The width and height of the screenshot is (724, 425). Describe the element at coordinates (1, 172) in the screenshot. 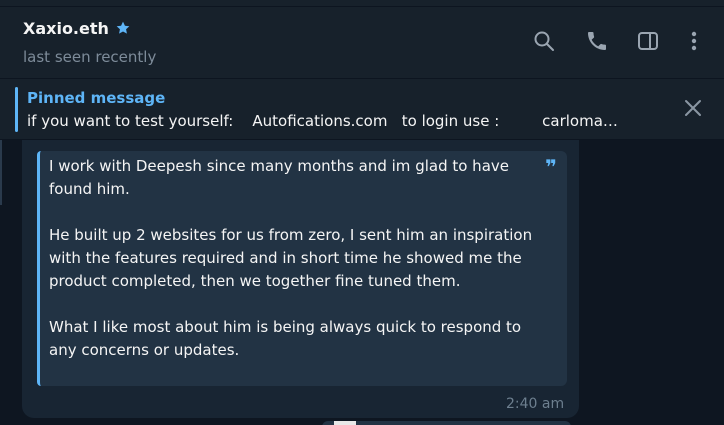

I see `scroll-edge` at that location.